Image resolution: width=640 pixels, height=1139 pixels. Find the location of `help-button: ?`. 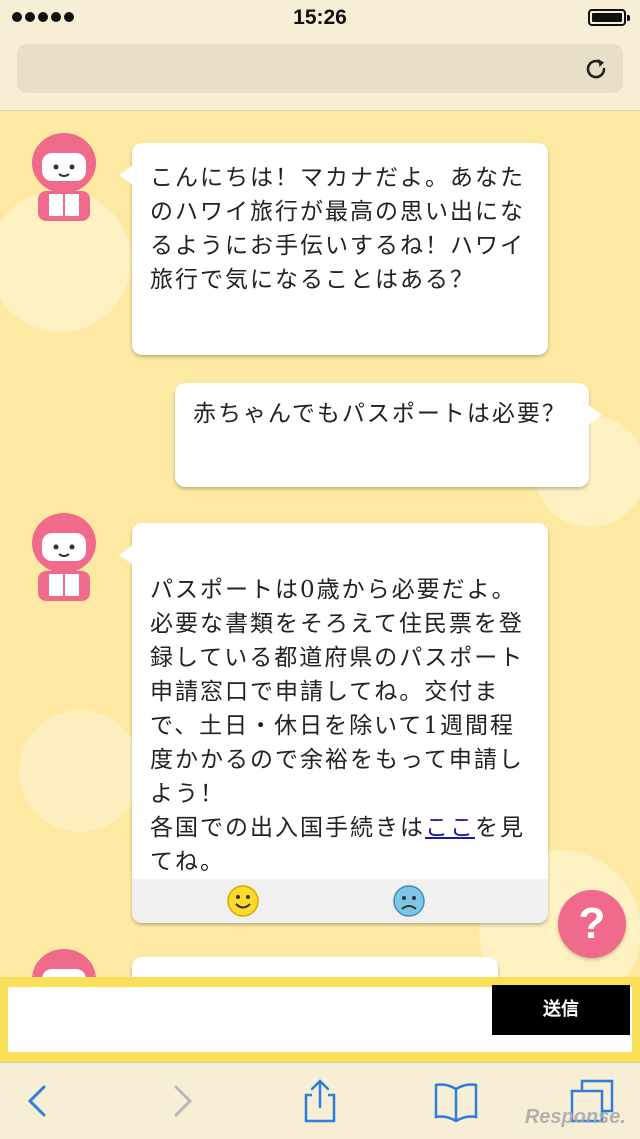

help-button: ? is located at coordinates (592, 924).